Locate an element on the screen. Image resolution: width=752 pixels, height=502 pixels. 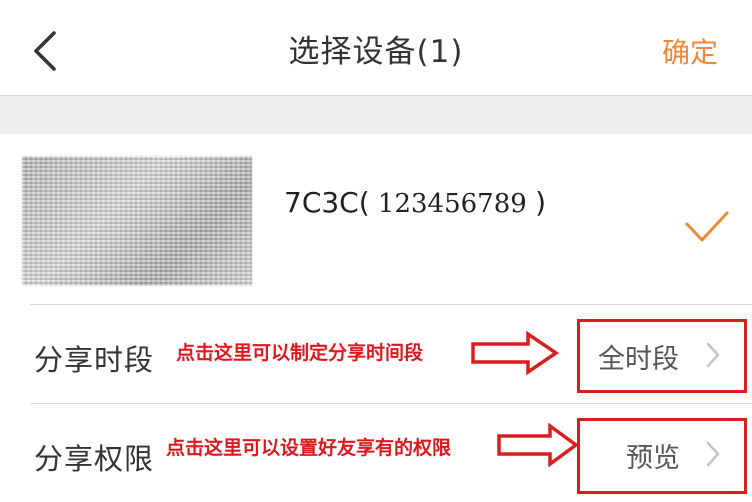
share-permission-label: 分享权限 is located at coordinates (94, 459).